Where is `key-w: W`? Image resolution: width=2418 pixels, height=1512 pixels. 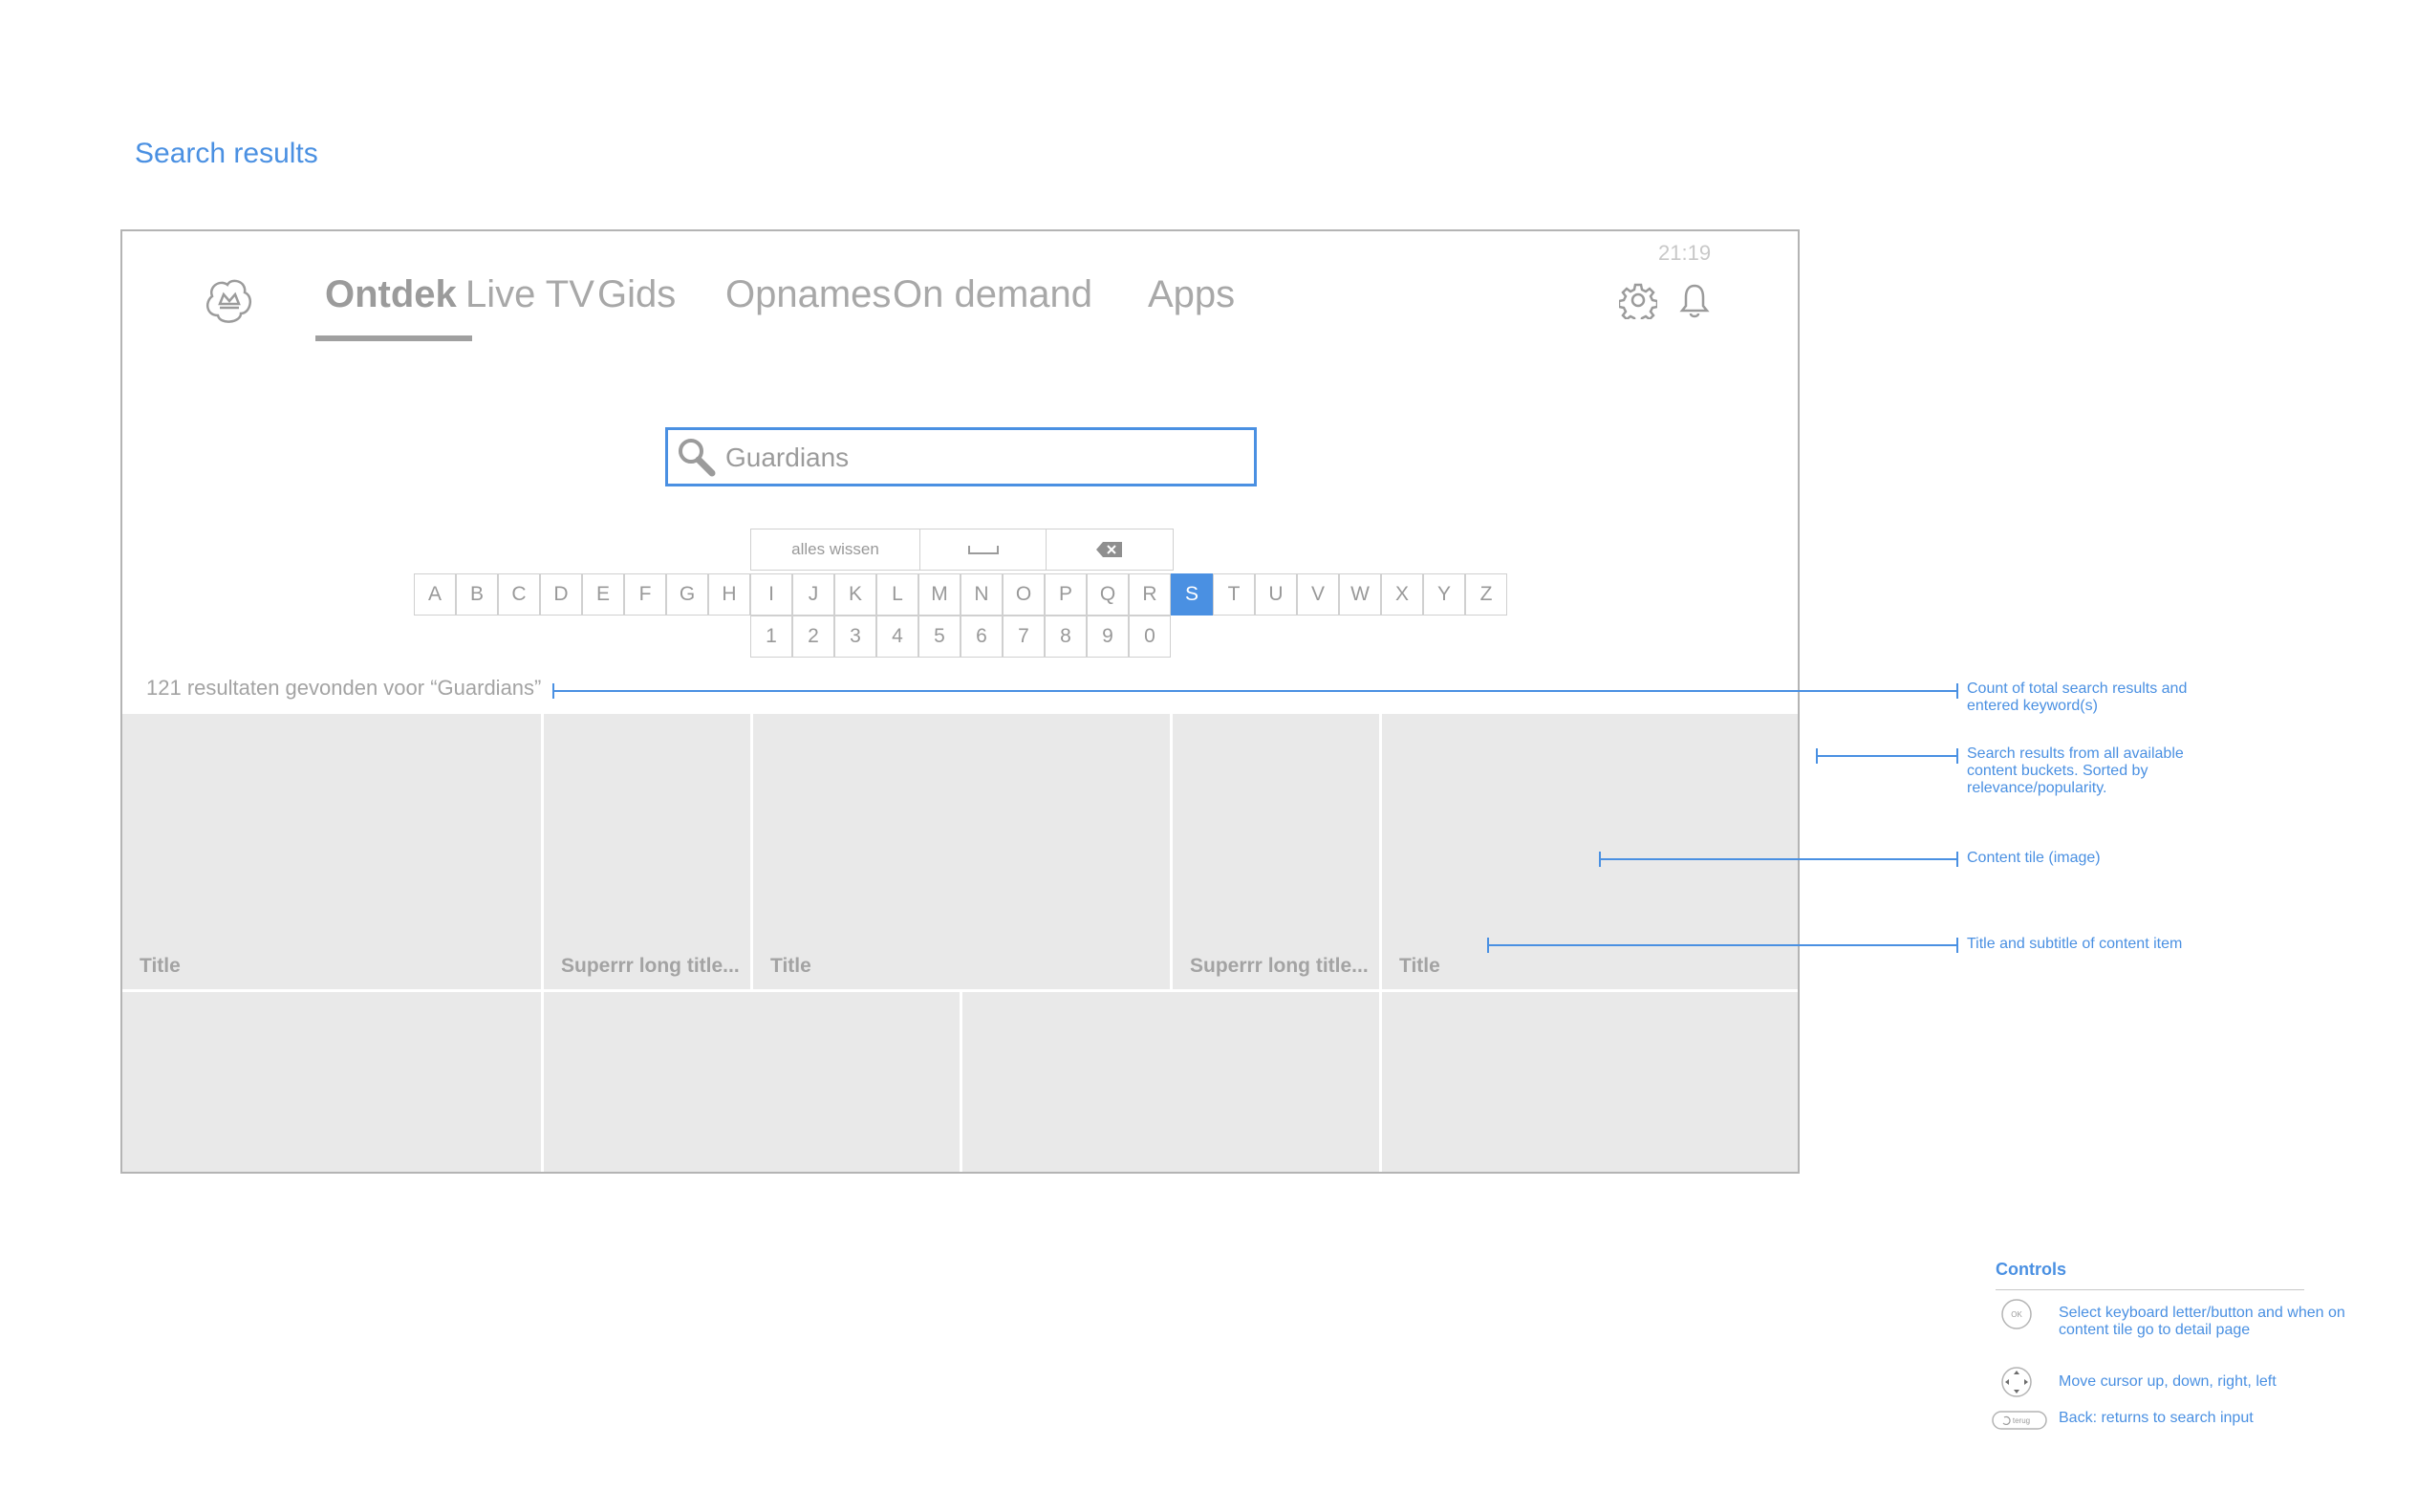 key-w: W is located at coordinates (1360, 594).